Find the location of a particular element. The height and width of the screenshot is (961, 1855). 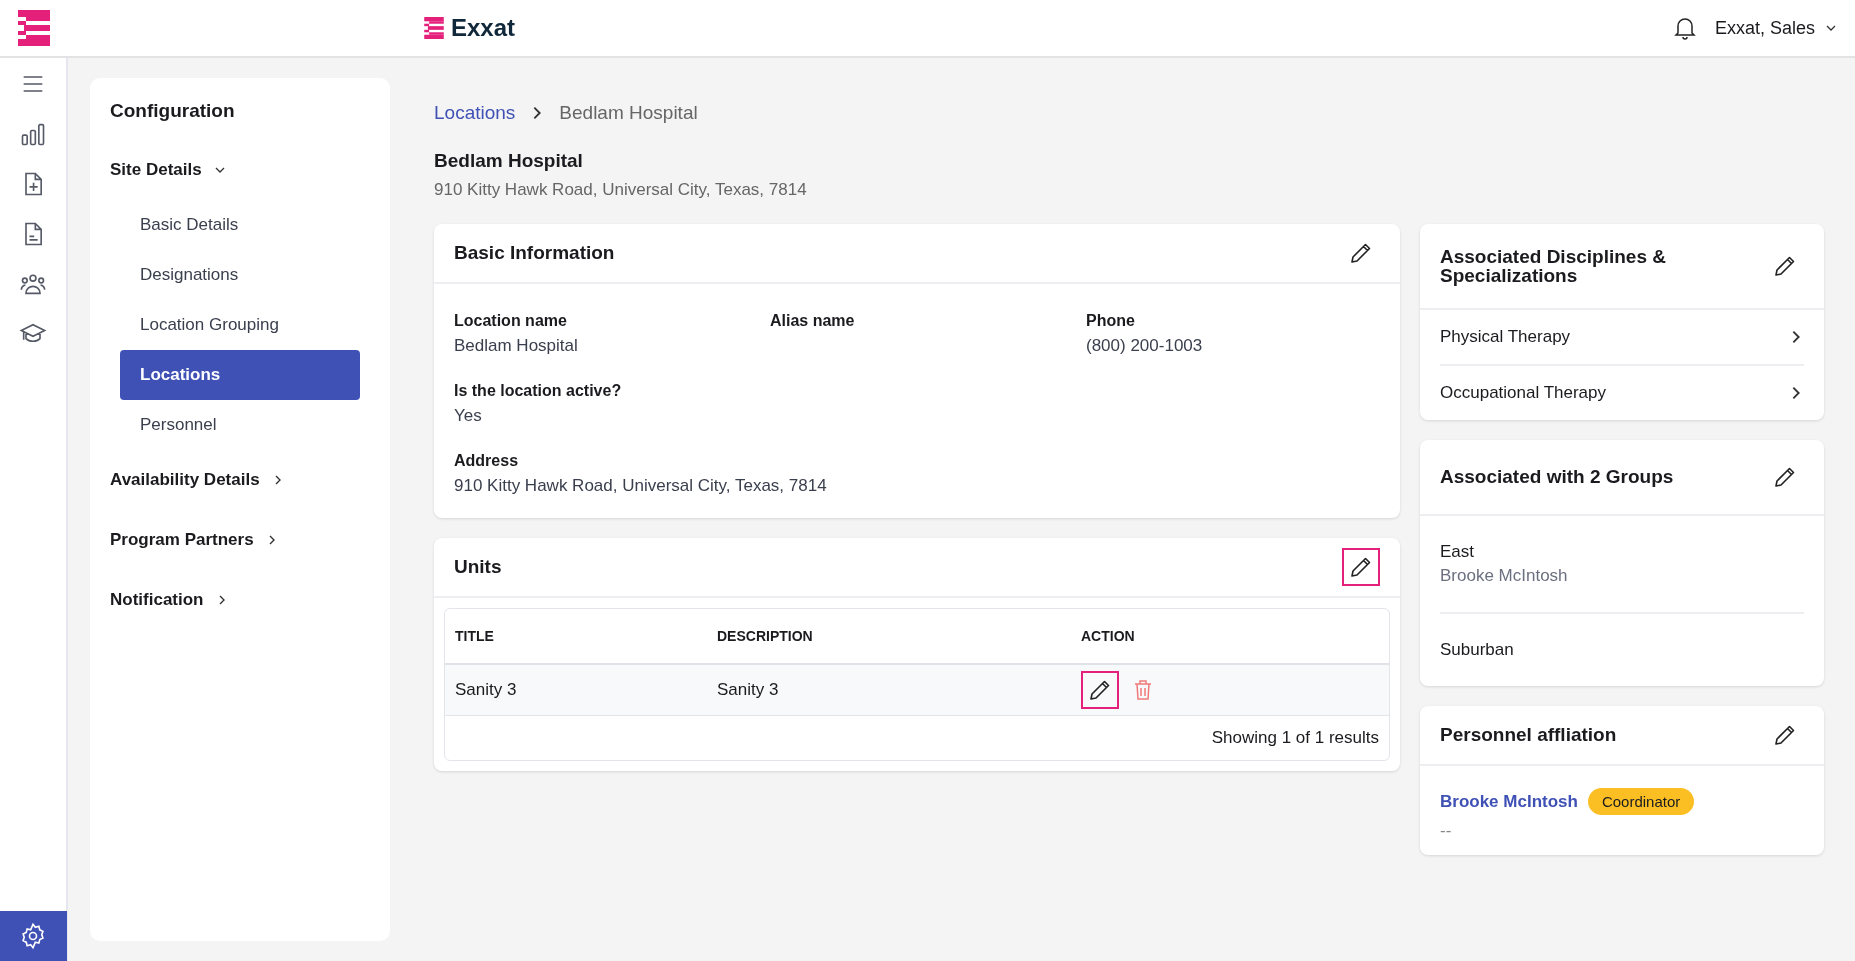

settings-button is located at coordinates (33, 936).